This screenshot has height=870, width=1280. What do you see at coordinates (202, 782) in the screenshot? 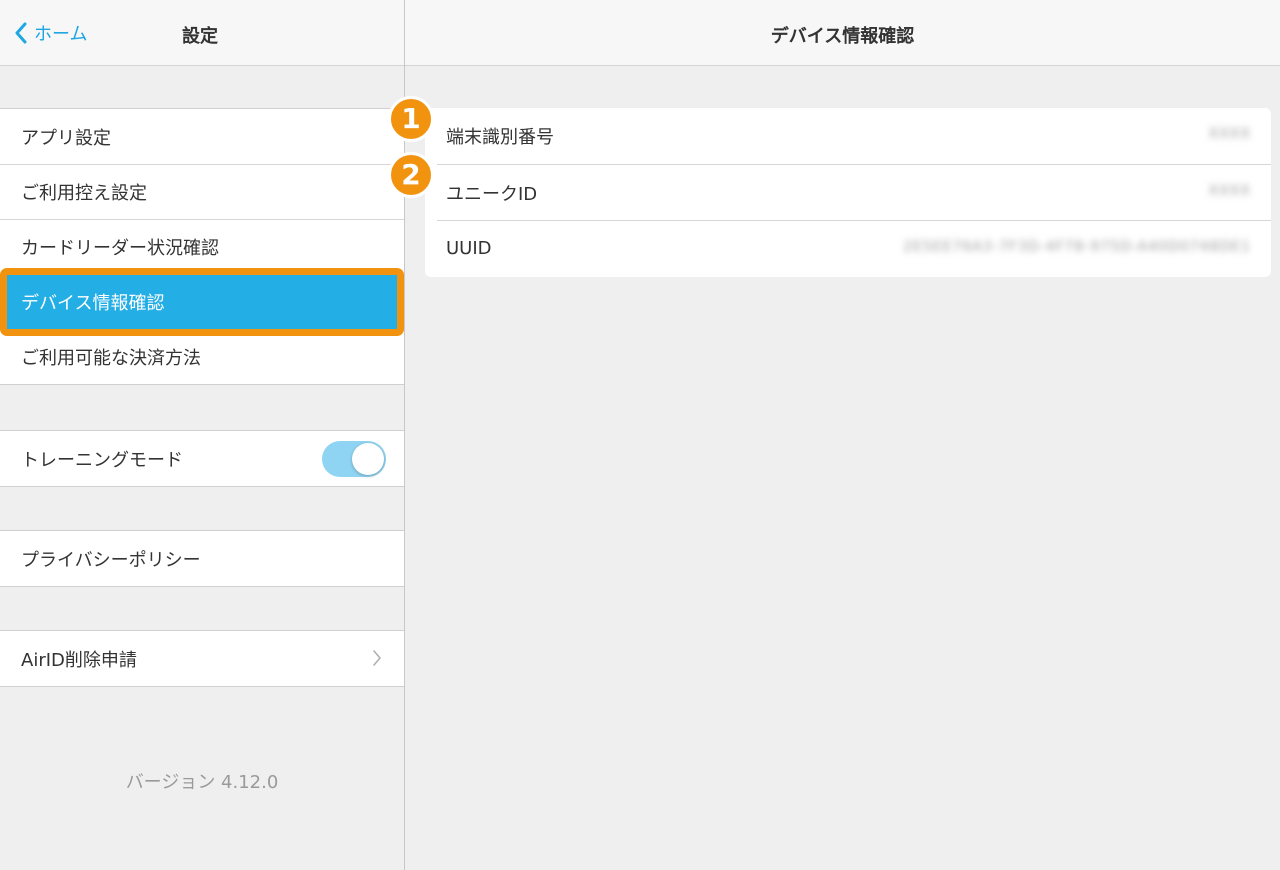
I see `version-label: バージョン 4.12.0` at bounding box center [202, 782].